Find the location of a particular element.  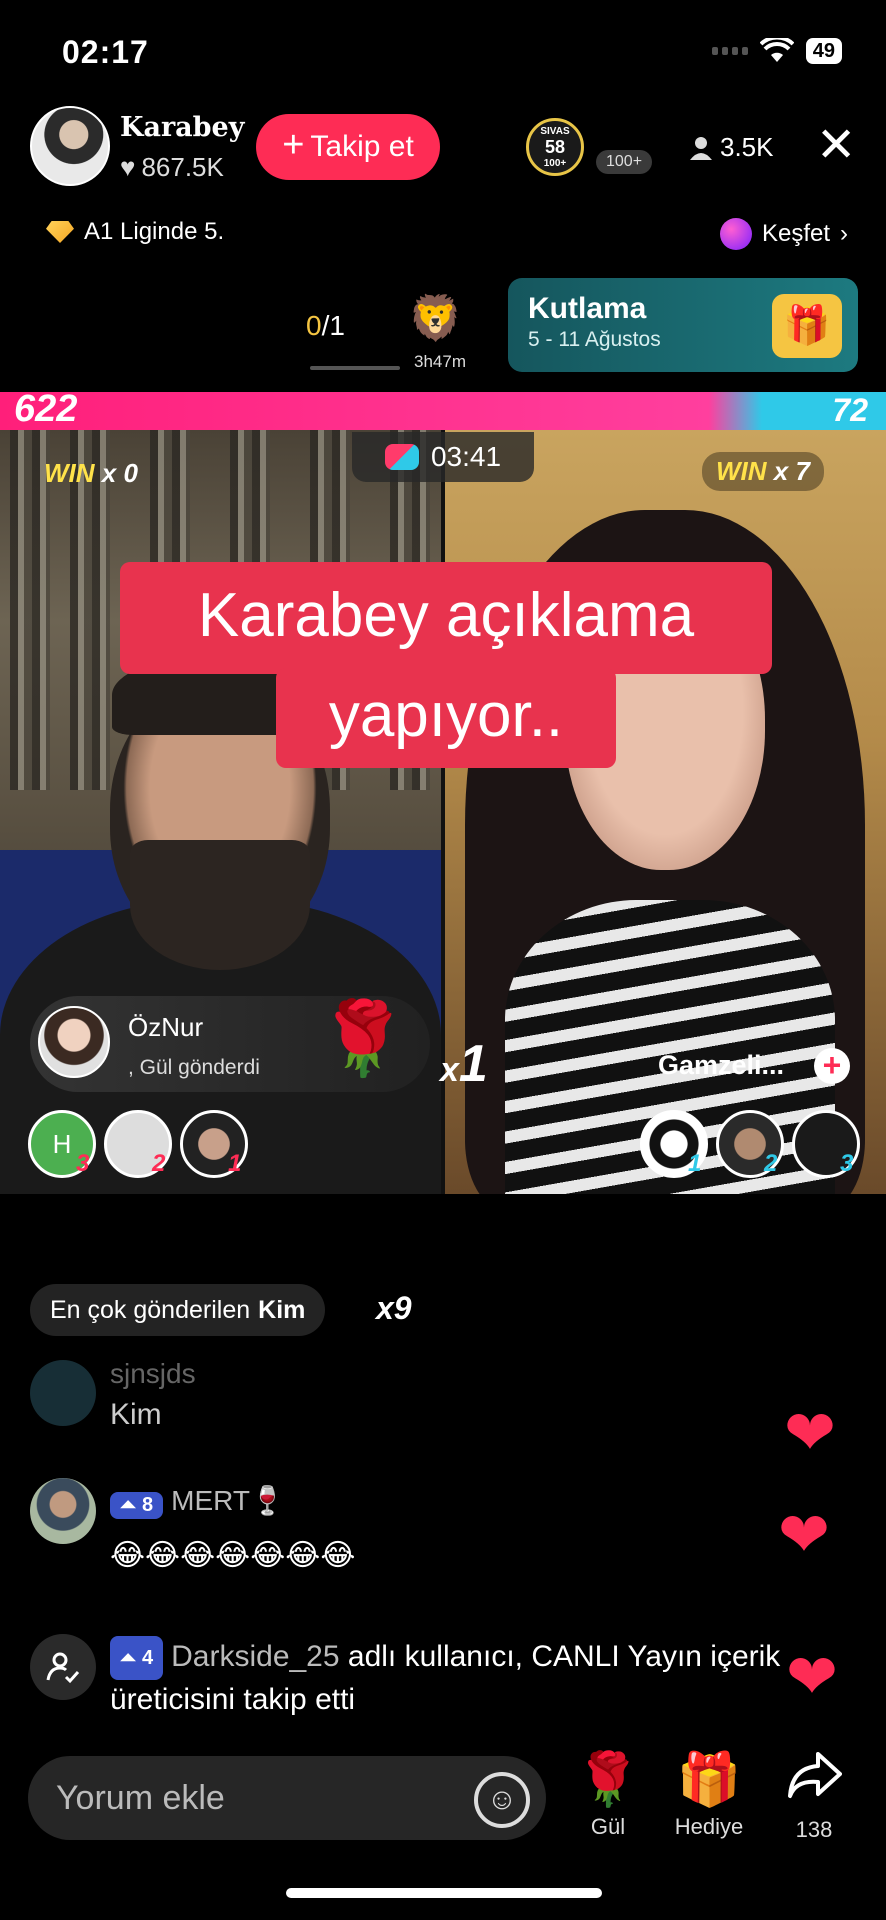

status-icons: 49 is located at coordinates (776, 51).